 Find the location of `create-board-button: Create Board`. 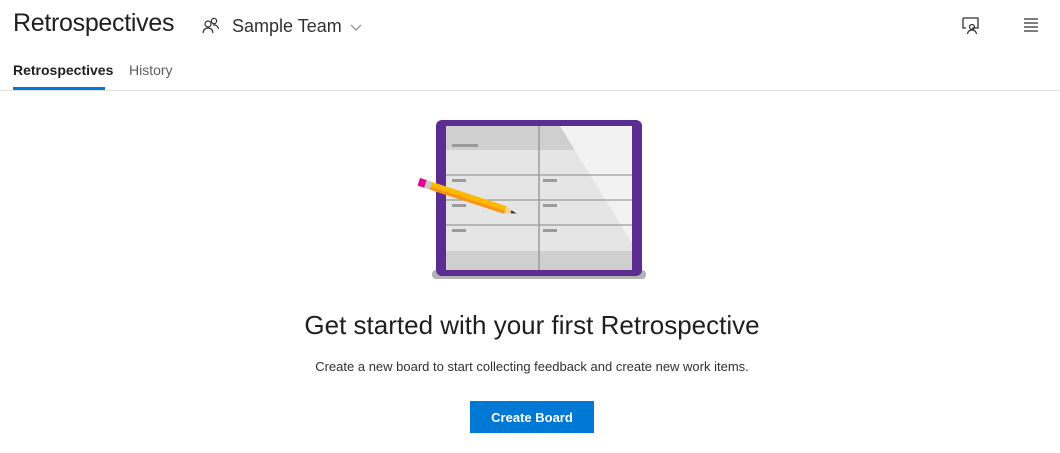

create-board-button: Create Board is located at coordinates (532, 417).